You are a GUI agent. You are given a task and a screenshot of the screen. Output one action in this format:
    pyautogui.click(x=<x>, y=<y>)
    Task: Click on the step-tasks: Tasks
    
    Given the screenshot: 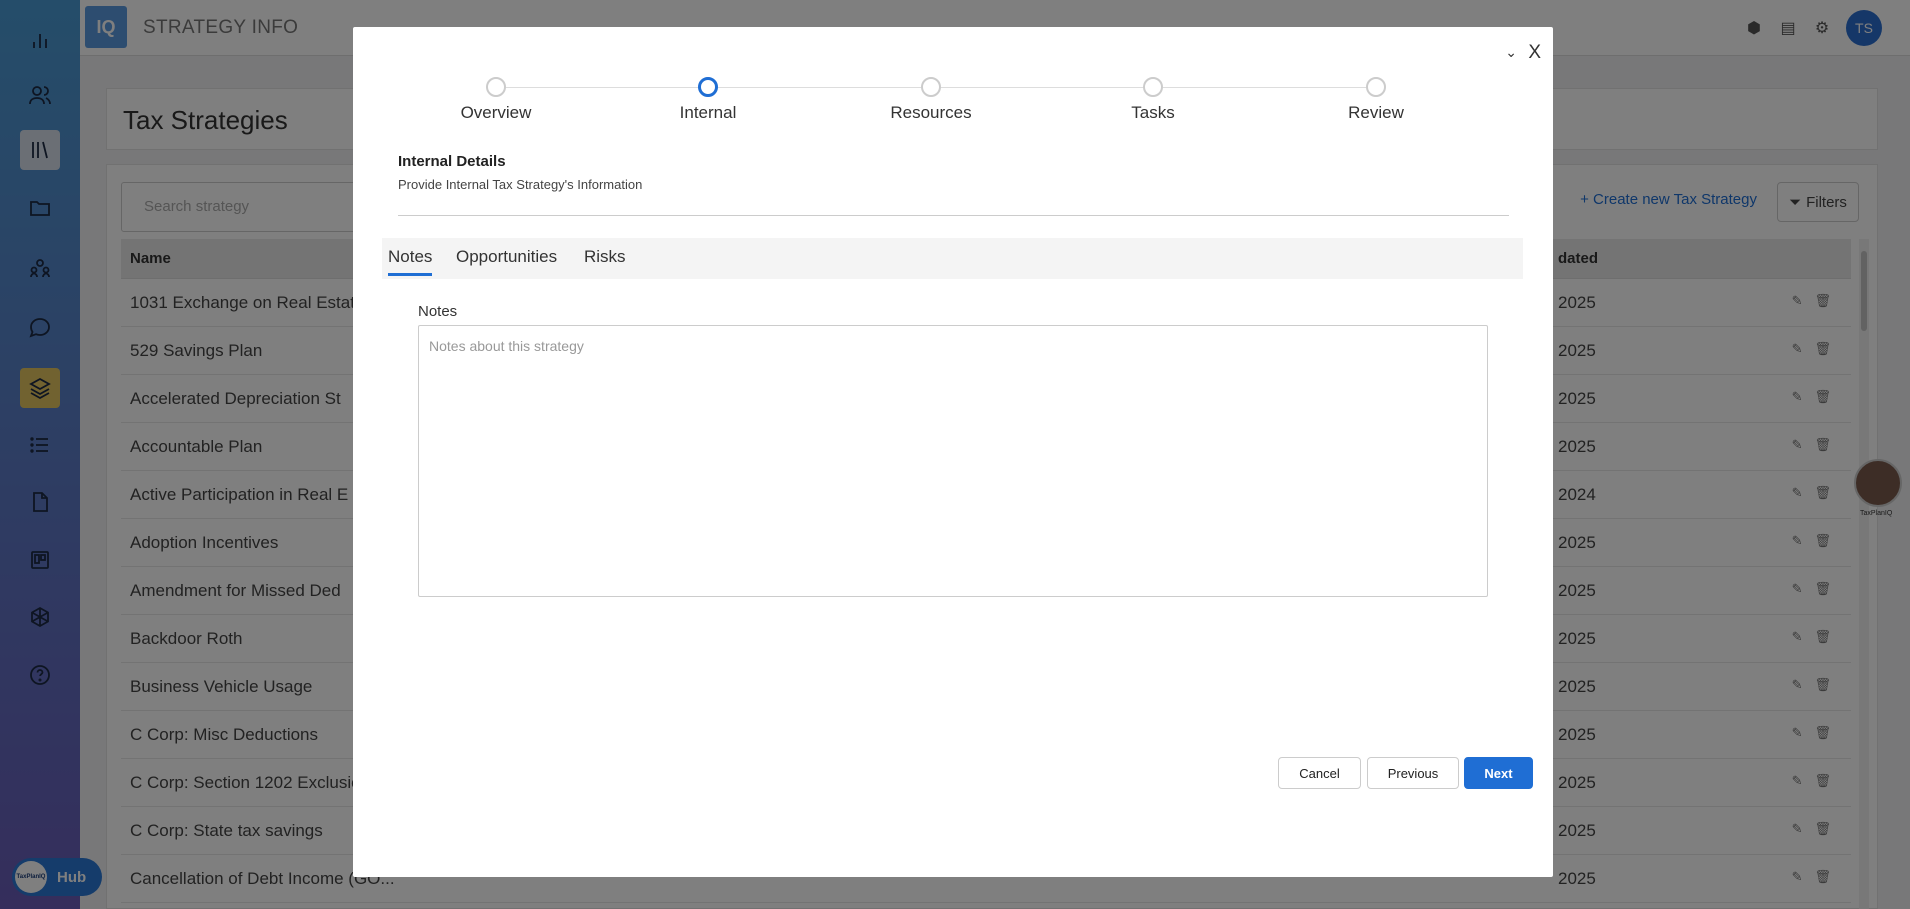 What is the action you would take?
    pyautogui.click(x=1153, y=100)
    